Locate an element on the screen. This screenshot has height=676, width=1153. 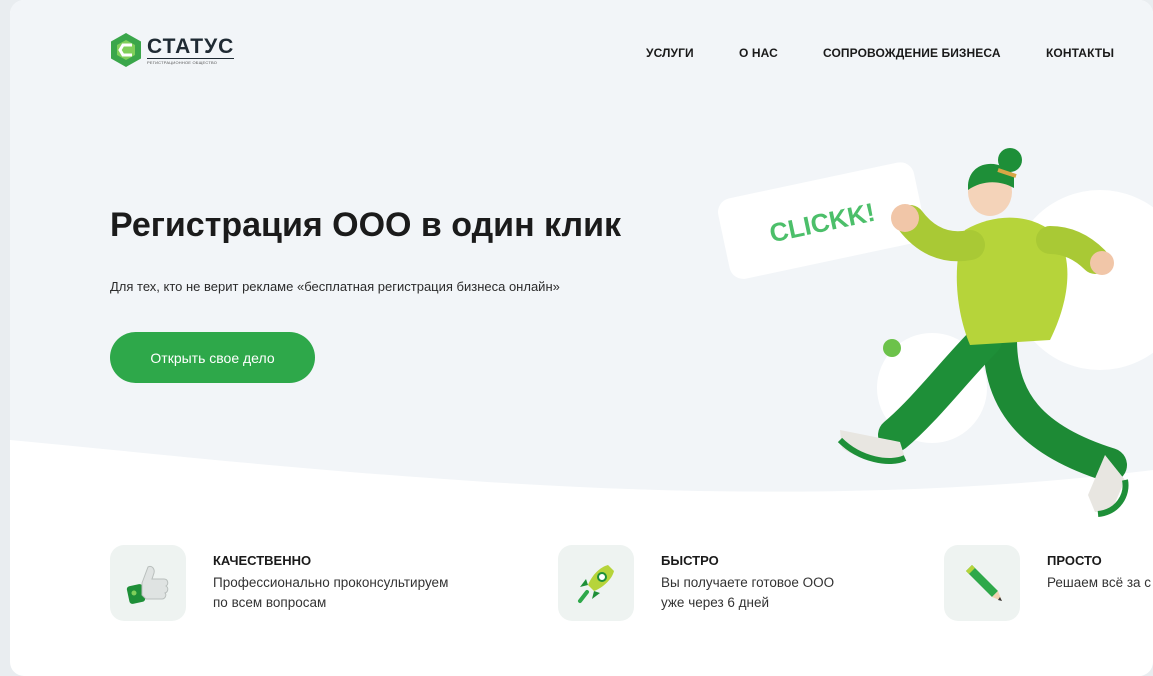
nav-item-about: О НАС is located at coordinates (758, 53).